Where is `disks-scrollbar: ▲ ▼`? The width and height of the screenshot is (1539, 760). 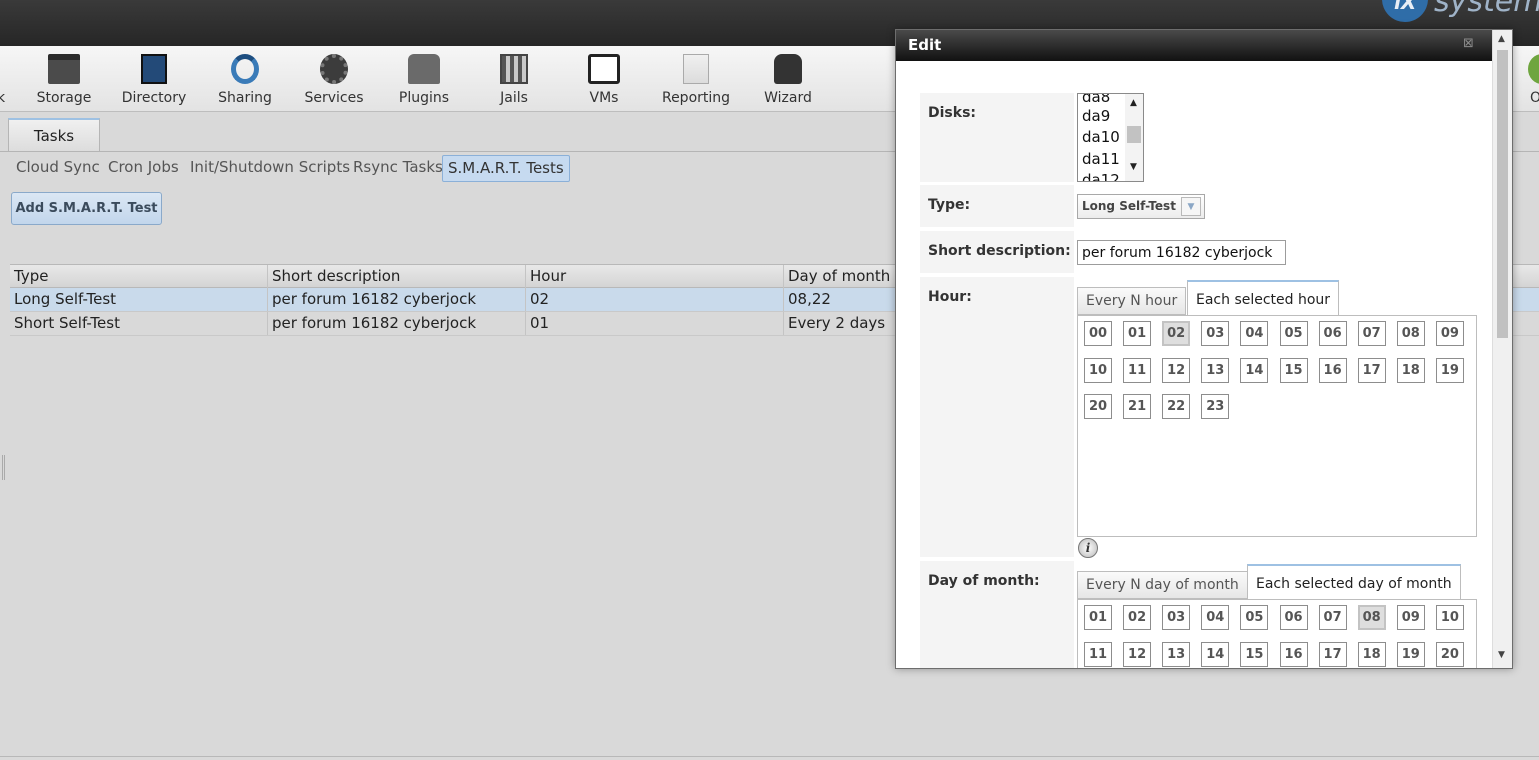 disks-scrollbar: ▲ ▼ is located at coordinates (1134, 137).